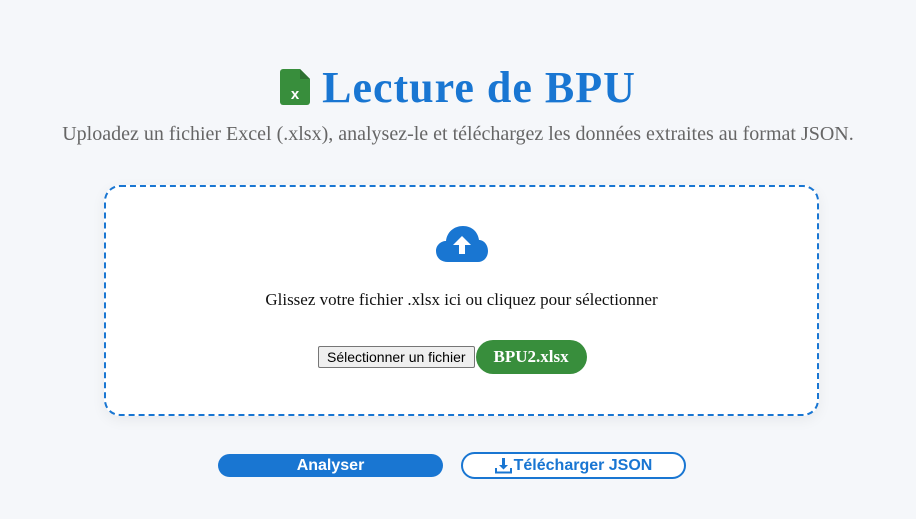 The width and height of the screenshot is (916, 519). I want to click on page-header: x Lecture de BPU, so click(458, 88).